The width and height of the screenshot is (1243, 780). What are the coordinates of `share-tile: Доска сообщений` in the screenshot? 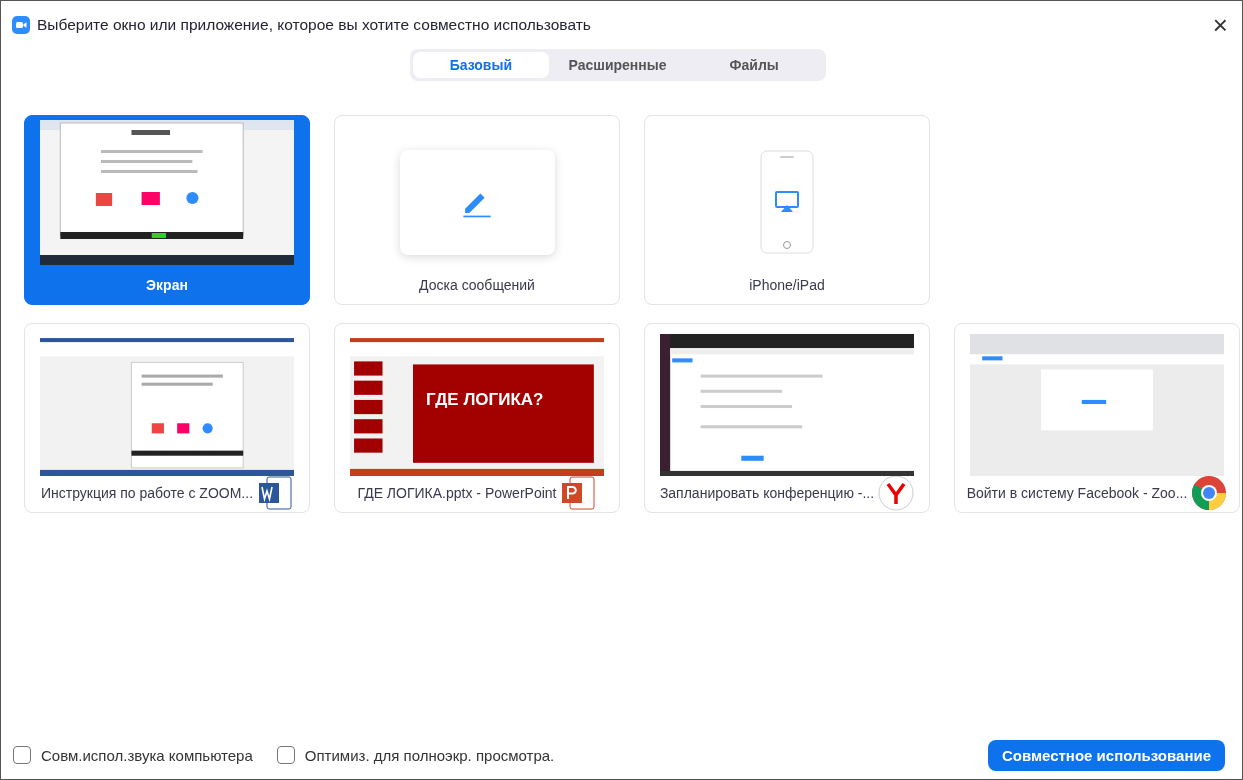 It's located at (477, 210).